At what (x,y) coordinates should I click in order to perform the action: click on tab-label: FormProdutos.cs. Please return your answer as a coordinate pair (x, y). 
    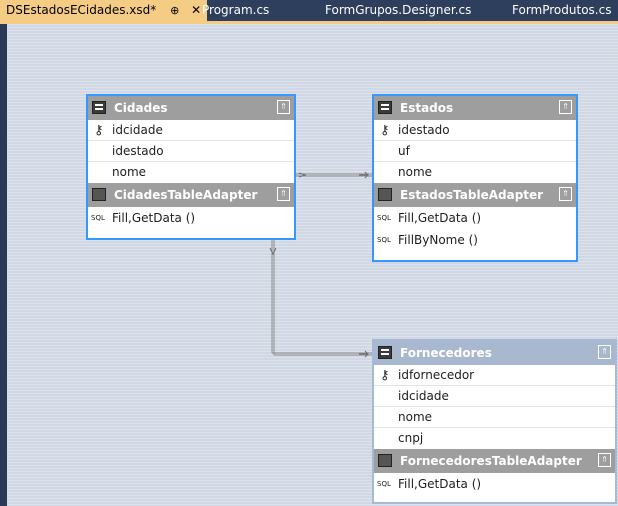
    Looking at the image, I should click on (562, 10).